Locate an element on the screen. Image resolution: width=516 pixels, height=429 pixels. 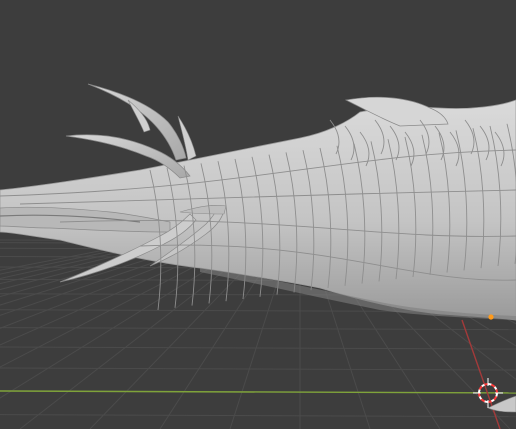
origin-dot-icon is located at coordinates (491, 317).